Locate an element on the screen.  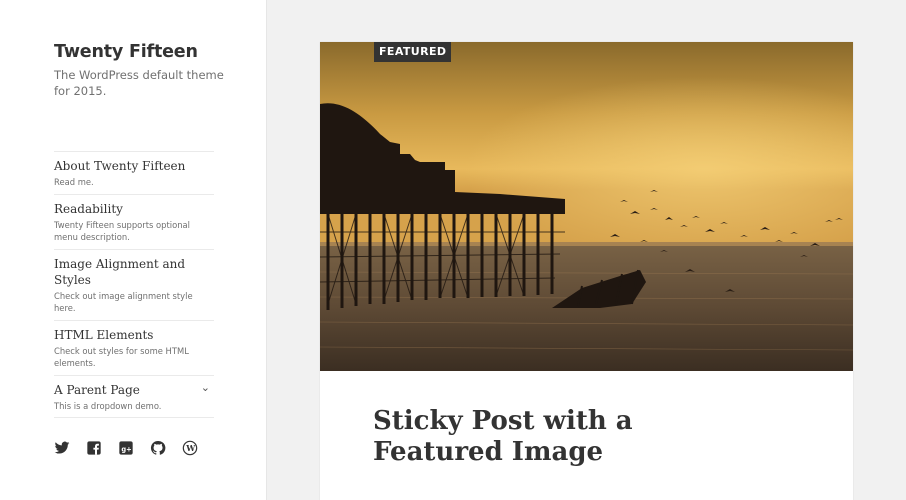
site-title: Twenty Fifteen is located at coordinates (126, 52).